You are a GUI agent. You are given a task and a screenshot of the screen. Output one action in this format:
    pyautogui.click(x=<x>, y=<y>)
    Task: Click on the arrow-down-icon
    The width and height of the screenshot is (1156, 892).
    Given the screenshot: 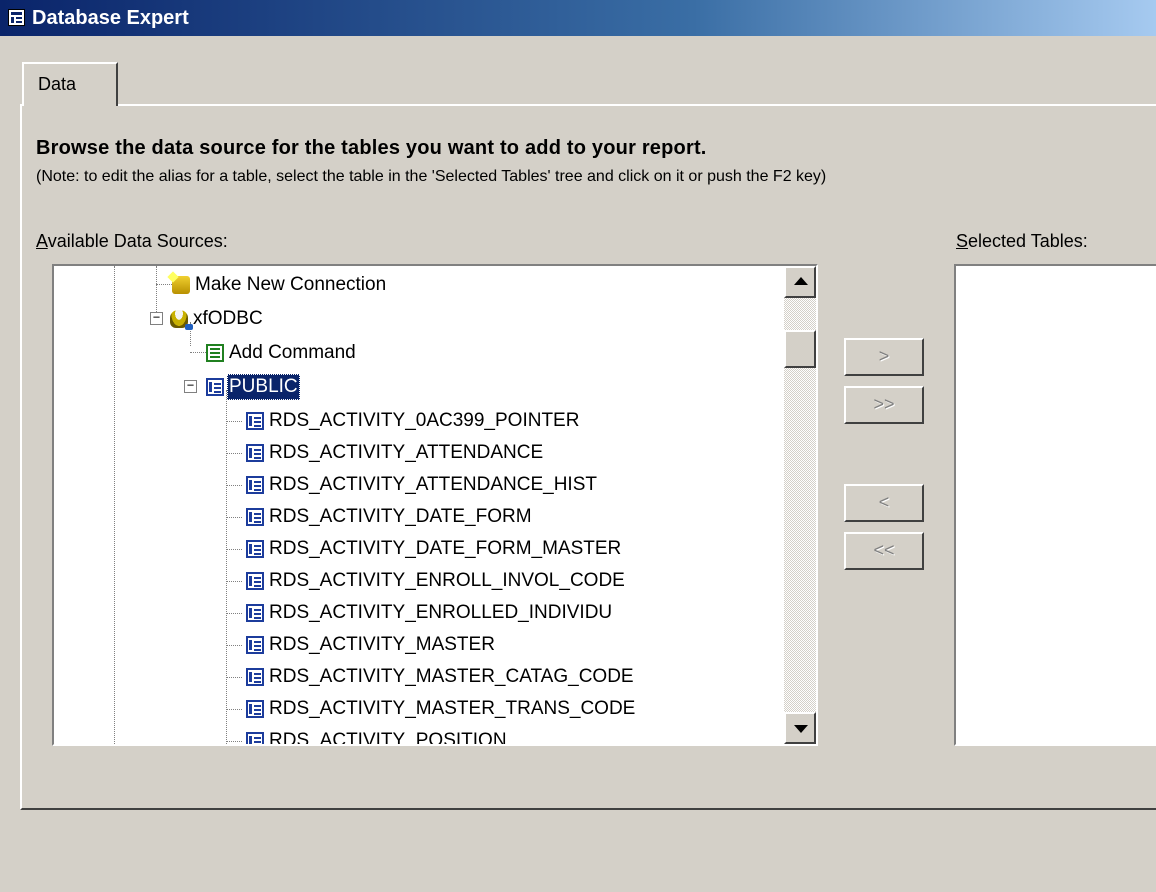 What is the action you would take?
    pyautogui.click(x=801, y=729)
    